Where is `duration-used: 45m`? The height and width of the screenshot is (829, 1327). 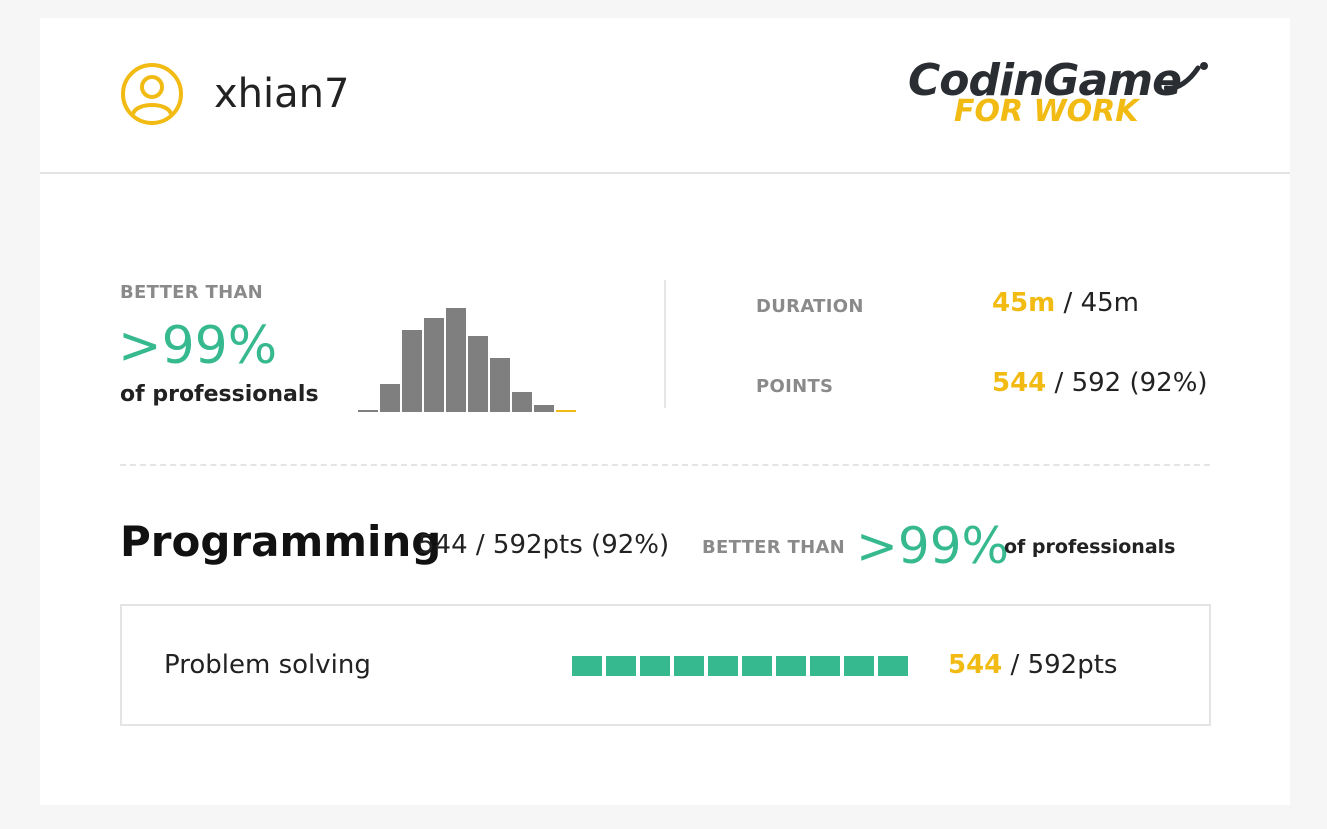
duration-used: 45m is located at coordinates (1024, 303).